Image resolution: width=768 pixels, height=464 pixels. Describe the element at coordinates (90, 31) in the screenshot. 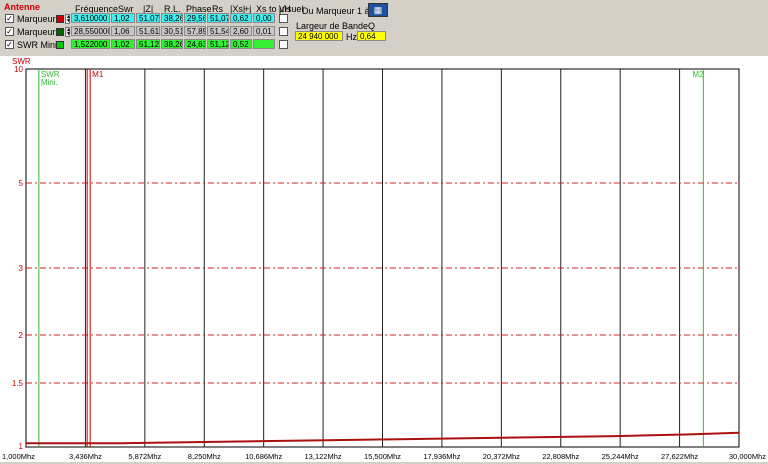

I see `row-freq-field: 28,550000` at that location.